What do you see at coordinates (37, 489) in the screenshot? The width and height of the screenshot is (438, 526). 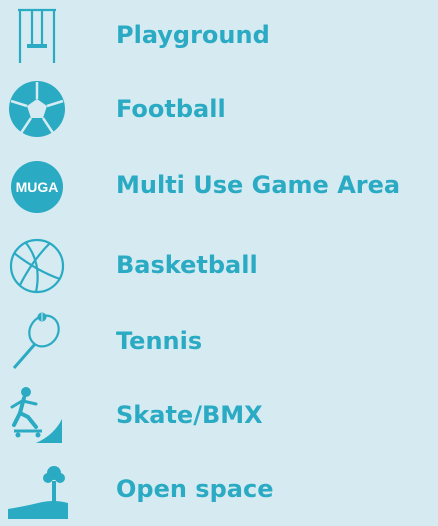 I see `tree-hill-icon` at bounding box center [37, 489].